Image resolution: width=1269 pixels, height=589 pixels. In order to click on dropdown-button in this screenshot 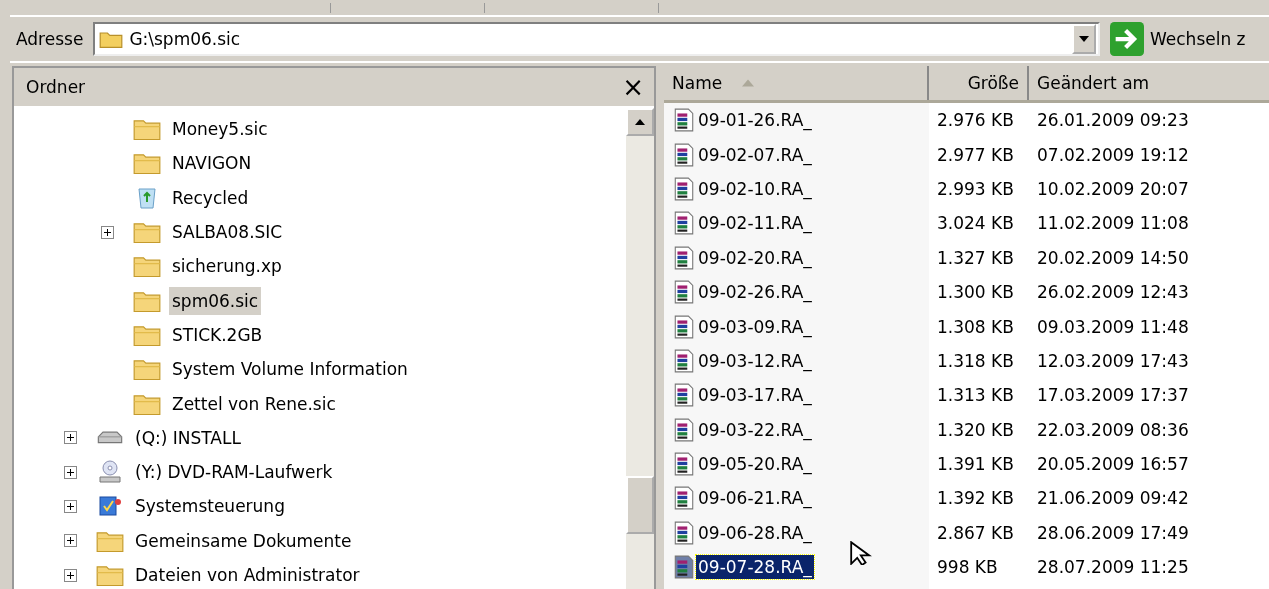, I will do `click(1084, 39)`.